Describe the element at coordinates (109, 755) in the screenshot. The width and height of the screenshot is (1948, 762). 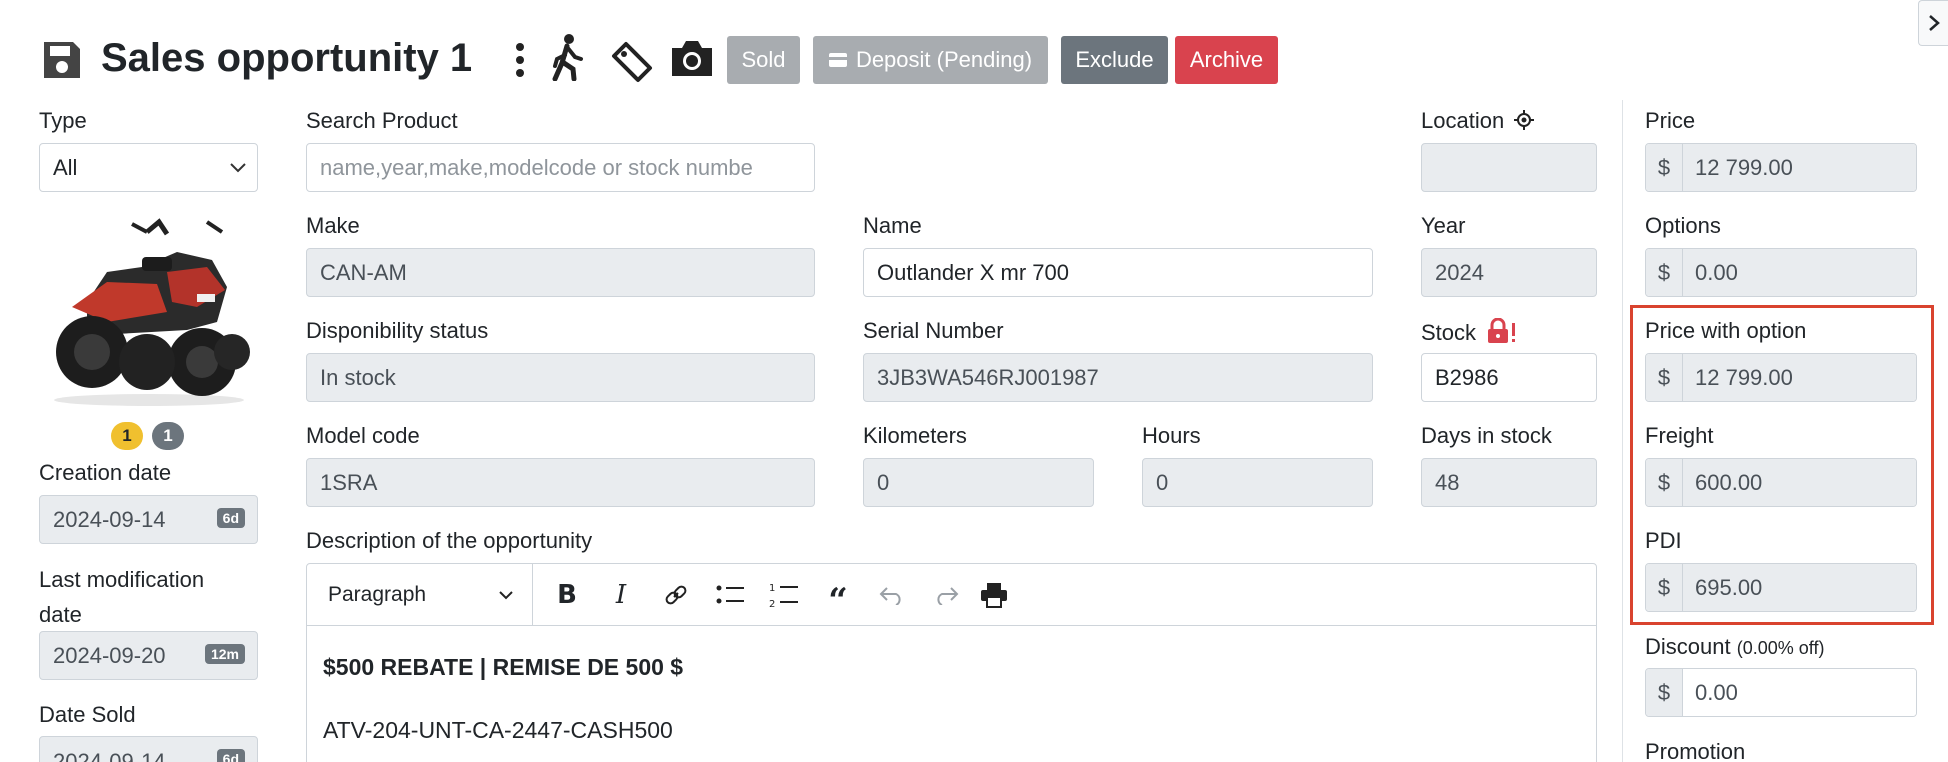
I see `date-sold-value: 2024-09-14` at that location.